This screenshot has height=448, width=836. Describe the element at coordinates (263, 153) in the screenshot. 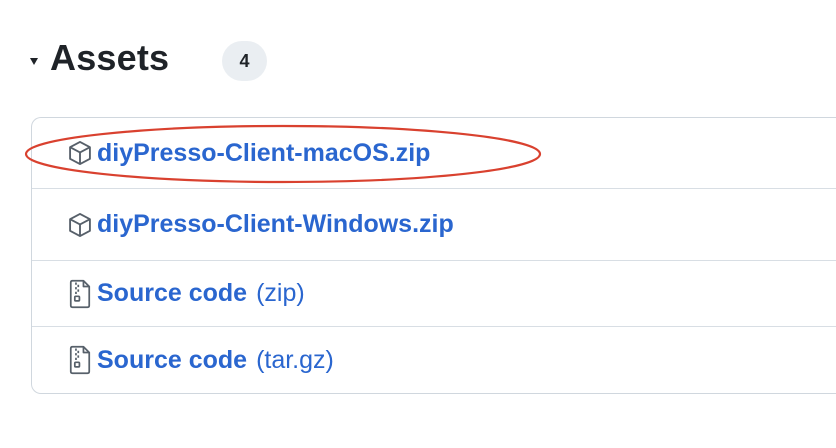

I see `asset-link-macos: diyPresso-Client-macOS.zip` at that location.